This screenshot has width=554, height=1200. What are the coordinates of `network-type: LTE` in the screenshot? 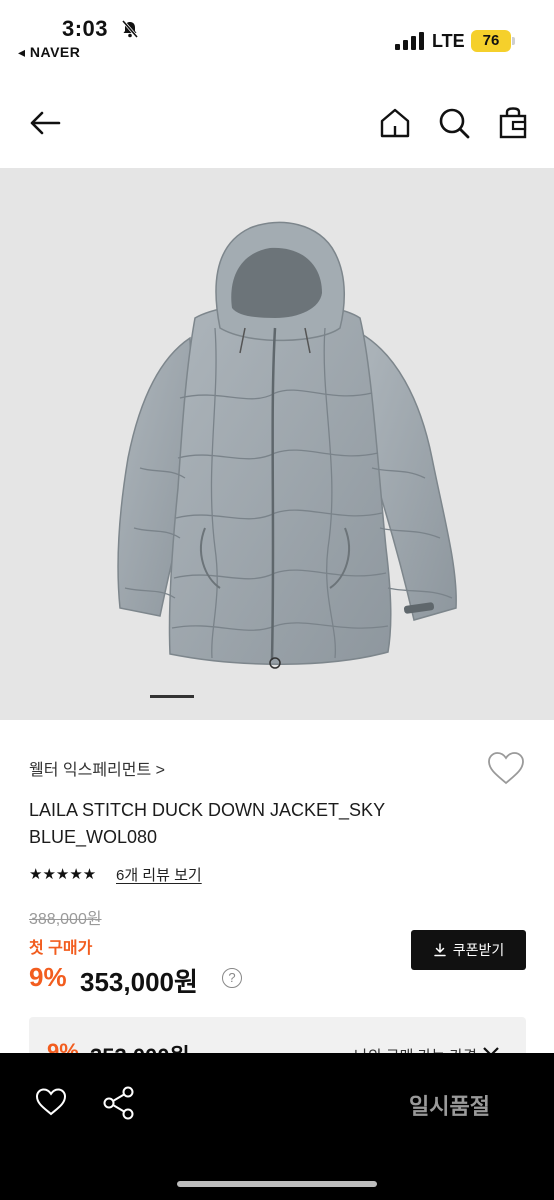 It's located at (448, 41).